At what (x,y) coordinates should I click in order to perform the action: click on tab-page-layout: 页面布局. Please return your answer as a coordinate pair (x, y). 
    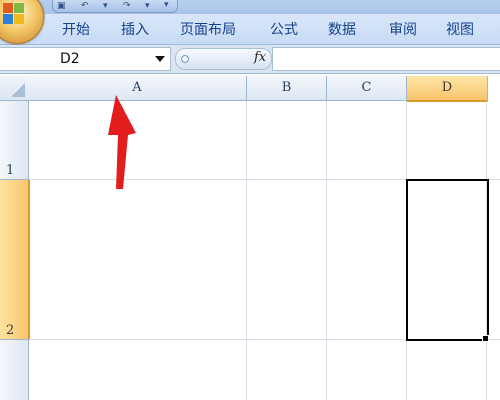
    Looking at the image, I should click on (208, 30).